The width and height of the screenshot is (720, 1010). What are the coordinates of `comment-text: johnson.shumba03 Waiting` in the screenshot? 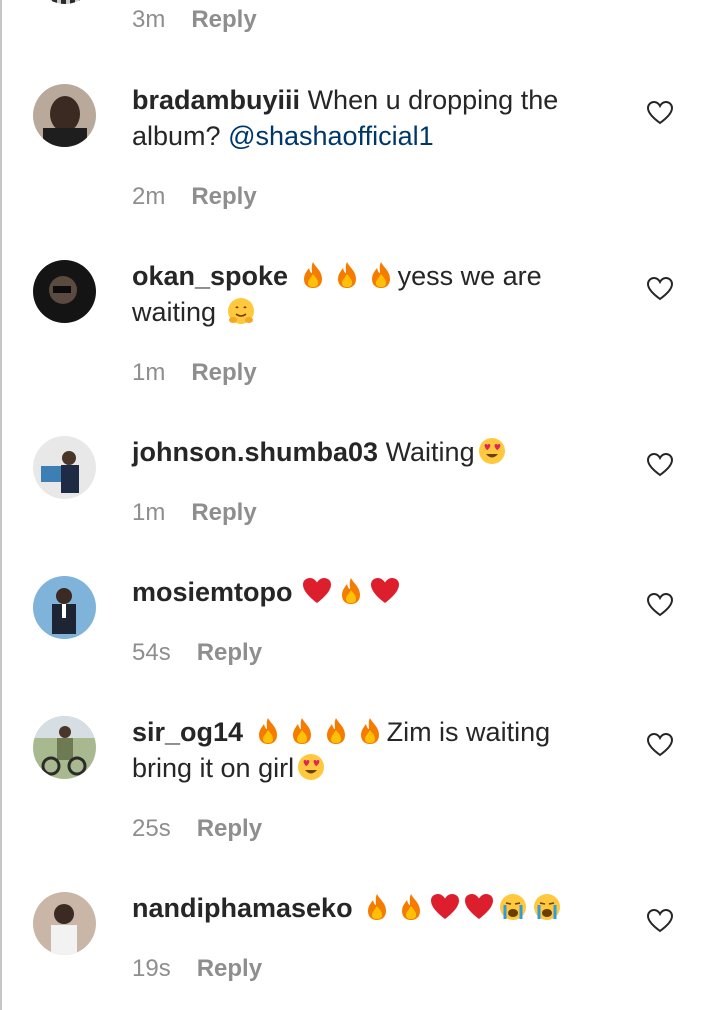 It's located at (357, 452).